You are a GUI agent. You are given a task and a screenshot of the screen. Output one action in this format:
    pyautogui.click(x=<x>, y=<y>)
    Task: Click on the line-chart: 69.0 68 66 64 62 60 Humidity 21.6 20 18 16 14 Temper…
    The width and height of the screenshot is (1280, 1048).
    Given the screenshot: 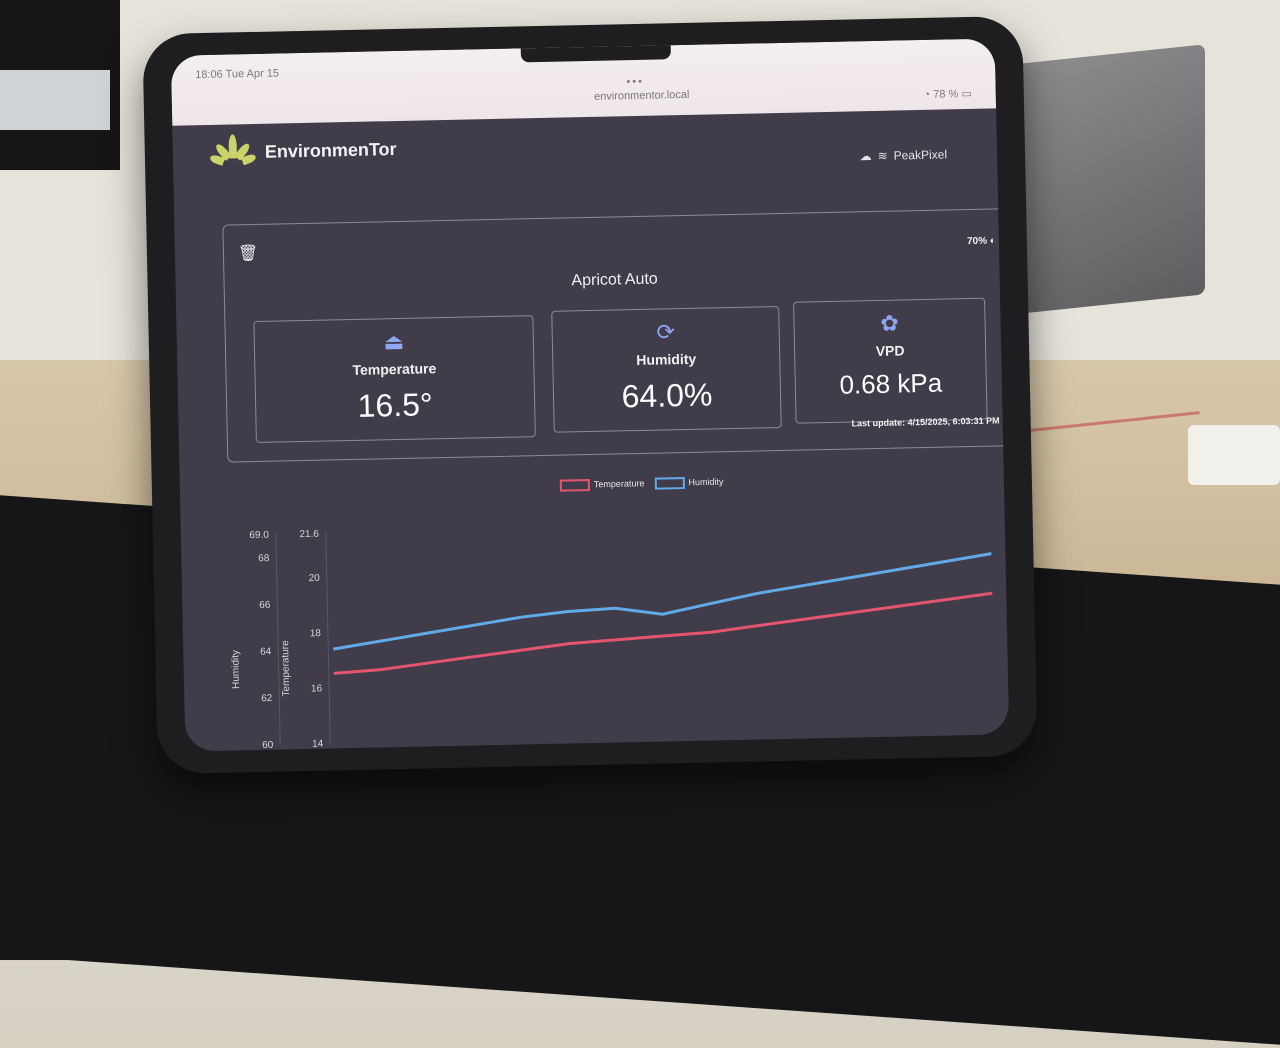 What is the action you would take?
    pyautogui.click(x=611, y=640)
    